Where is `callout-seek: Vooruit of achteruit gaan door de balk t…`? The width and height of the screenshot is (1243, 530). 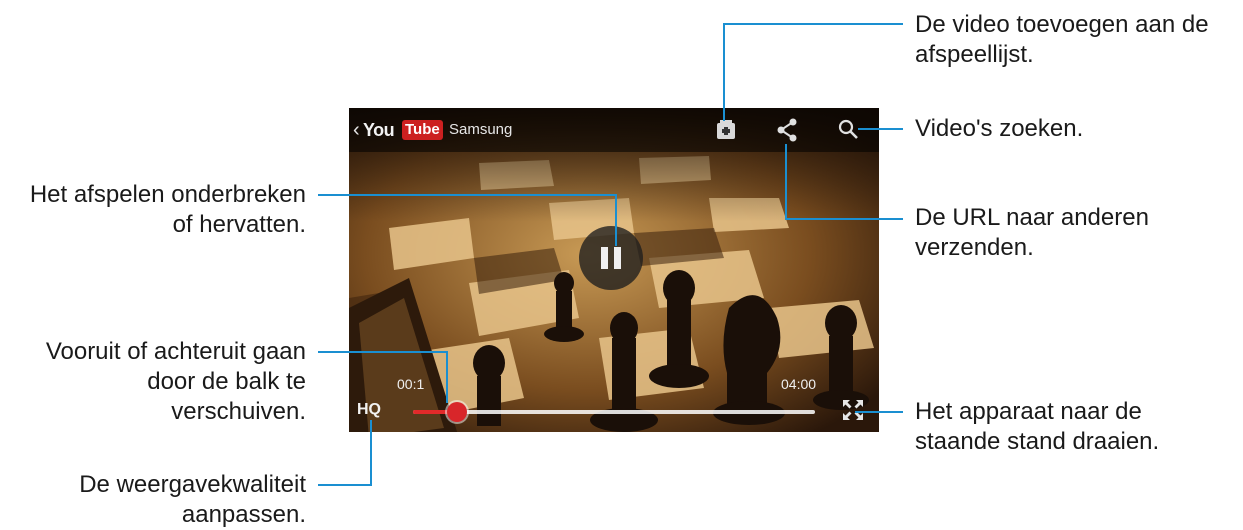
callout-seek: Vooruit of achteruit gaan door de balk t… is located at coordinates (175, 381).